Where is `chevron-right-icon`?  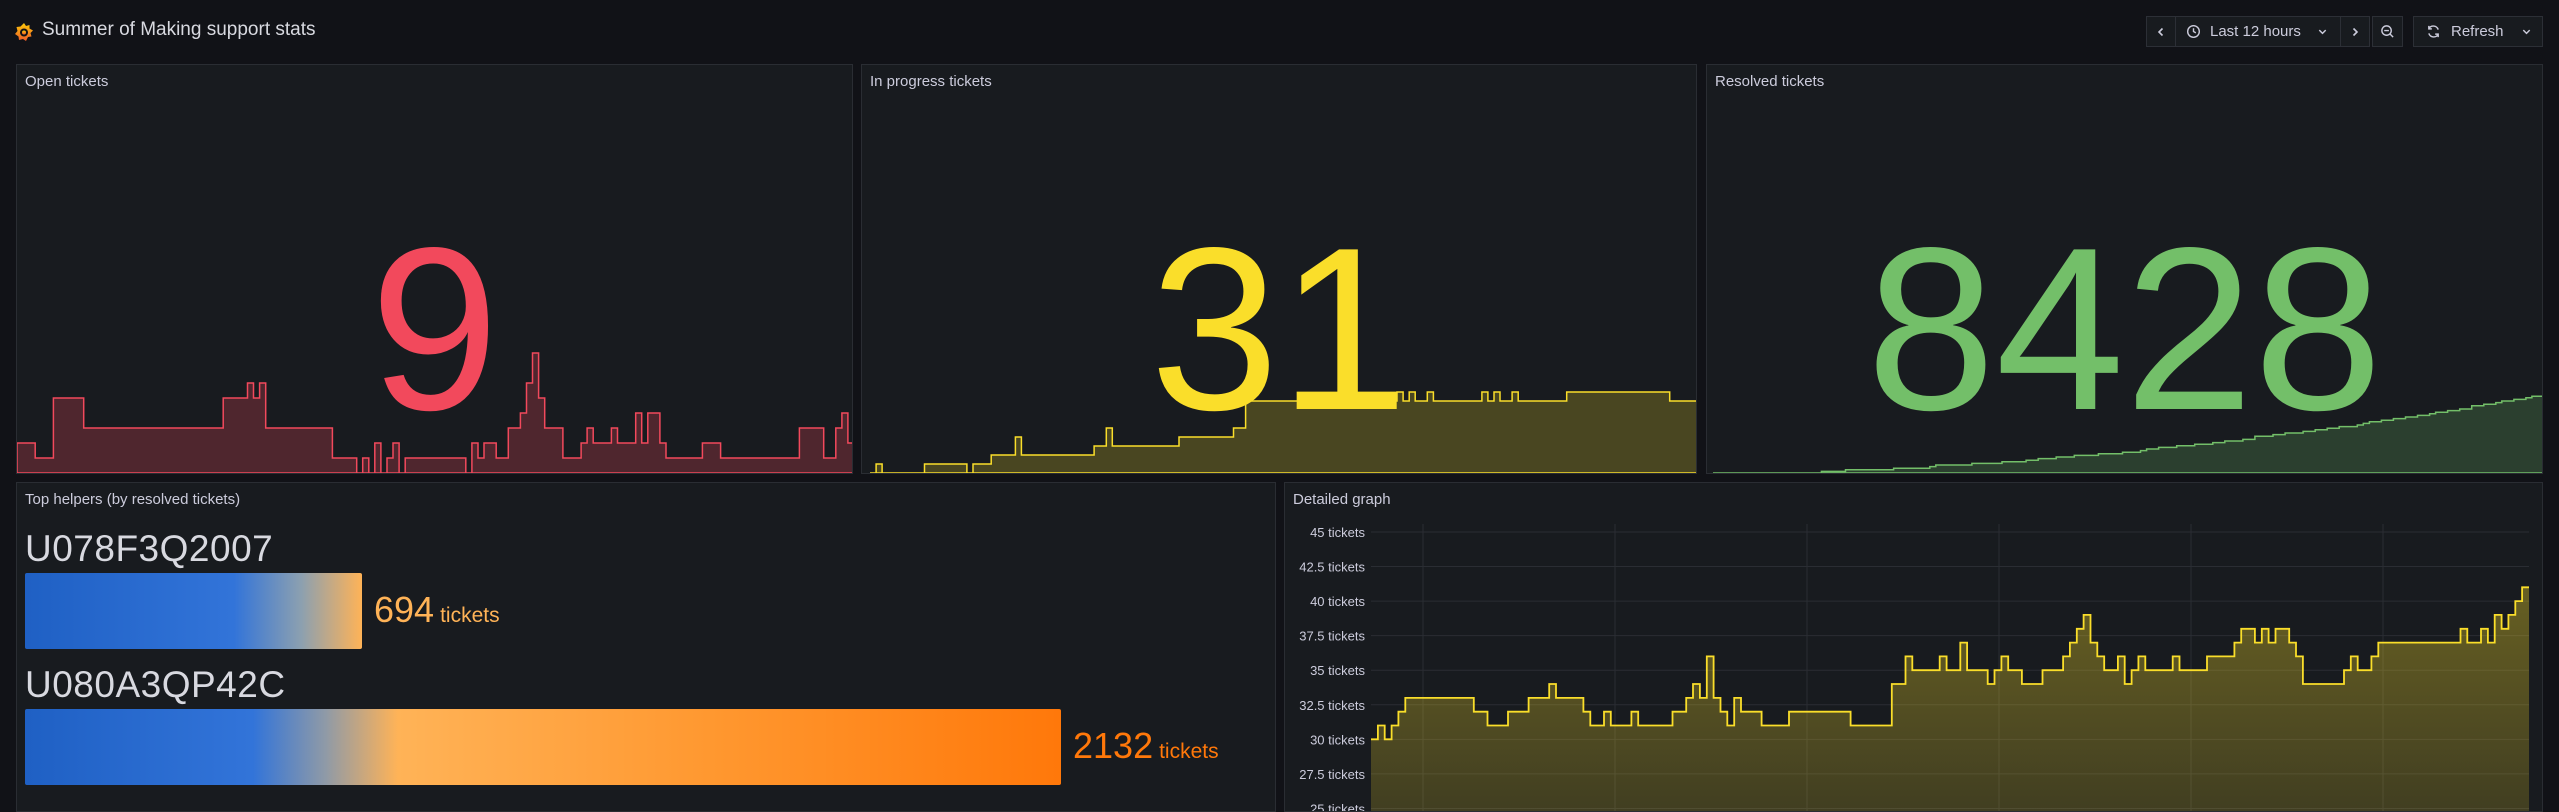
chevron-right-icon is located at coordinates (2355, 31).